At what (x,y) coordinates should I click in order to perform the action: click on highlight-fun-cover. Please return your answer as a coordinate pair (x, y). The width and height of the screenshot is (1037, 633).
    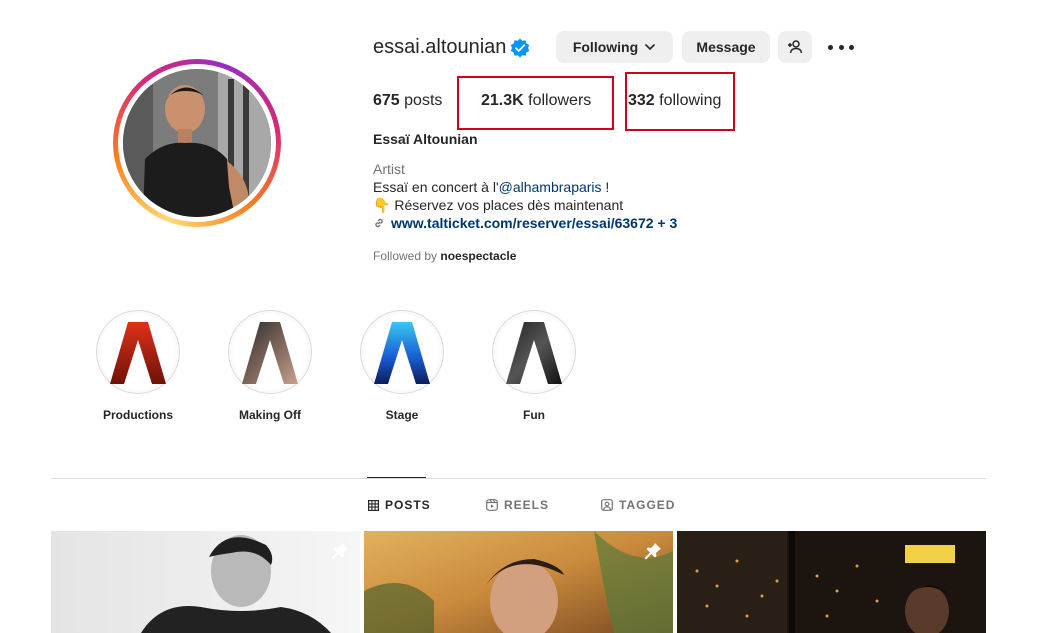
    Looking at the image, I should click on (534, 353).